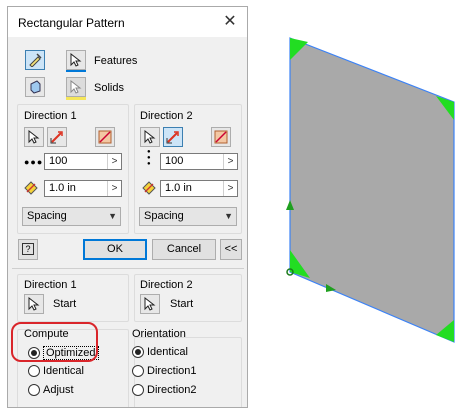  Describe the element at coordinates (50, 285) in the screenshot. I see `start1-title: Direction 1` at that location.